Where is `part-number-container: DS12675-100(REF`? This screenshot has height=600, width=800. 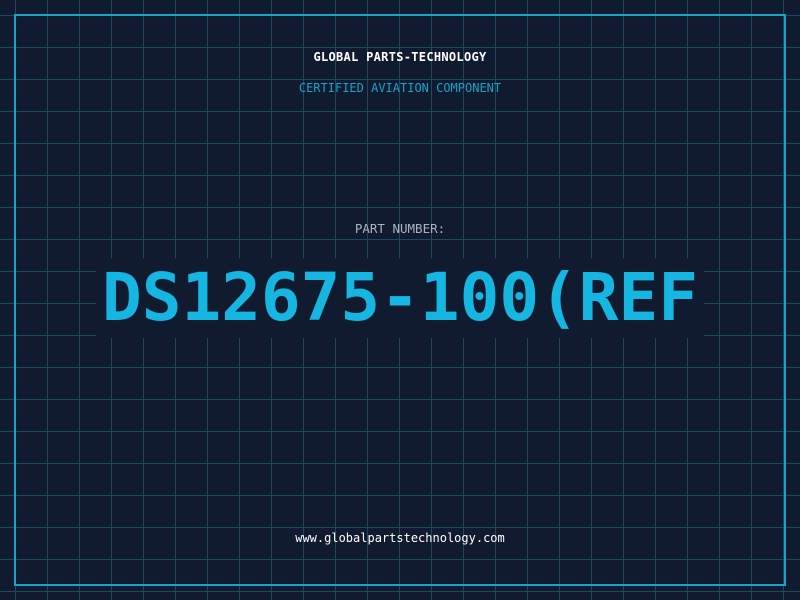
part-number-container: DS12675-100(REF is located at coordinates (400, 298).